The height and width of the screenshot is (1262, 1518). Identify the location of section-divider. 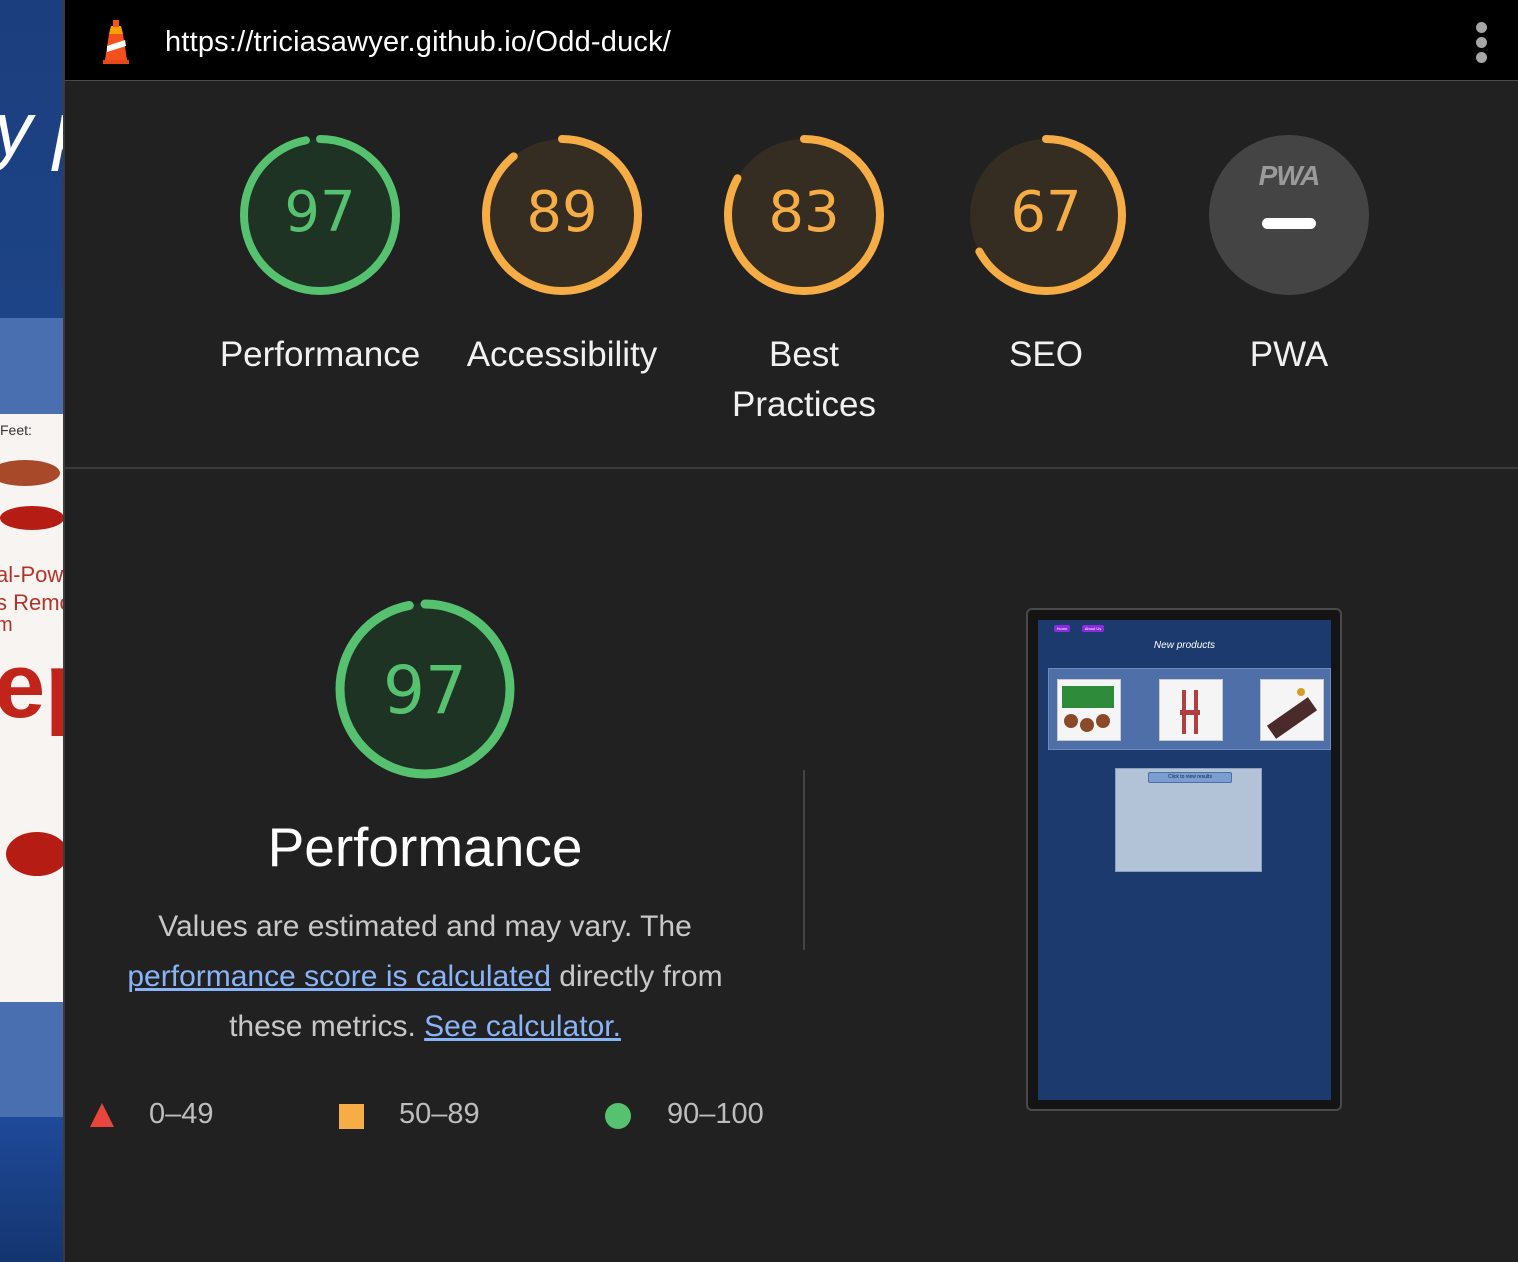
(791, 468).